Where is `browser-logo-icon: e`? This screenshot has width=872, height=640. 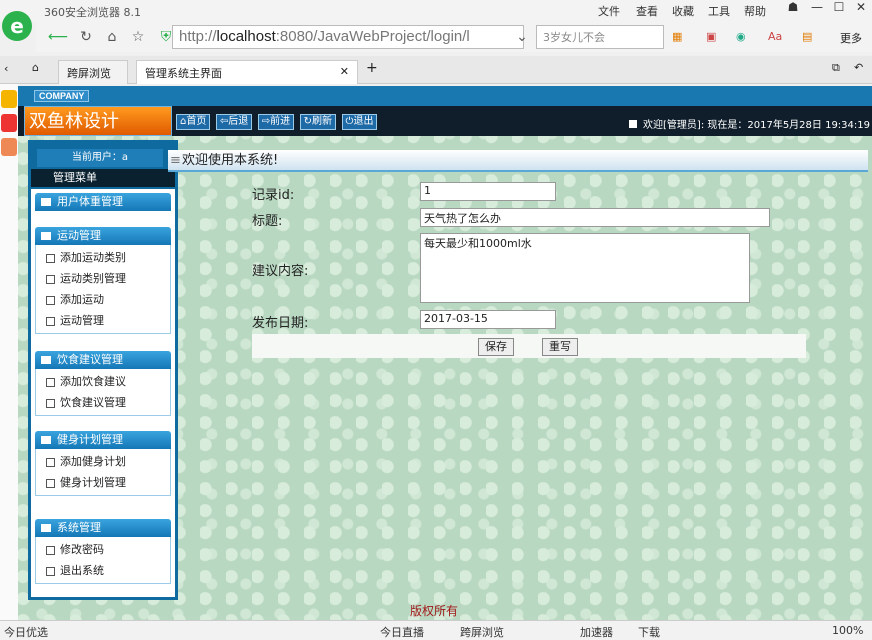 browser-logo-icon: e is located at coordinates (17, 26).